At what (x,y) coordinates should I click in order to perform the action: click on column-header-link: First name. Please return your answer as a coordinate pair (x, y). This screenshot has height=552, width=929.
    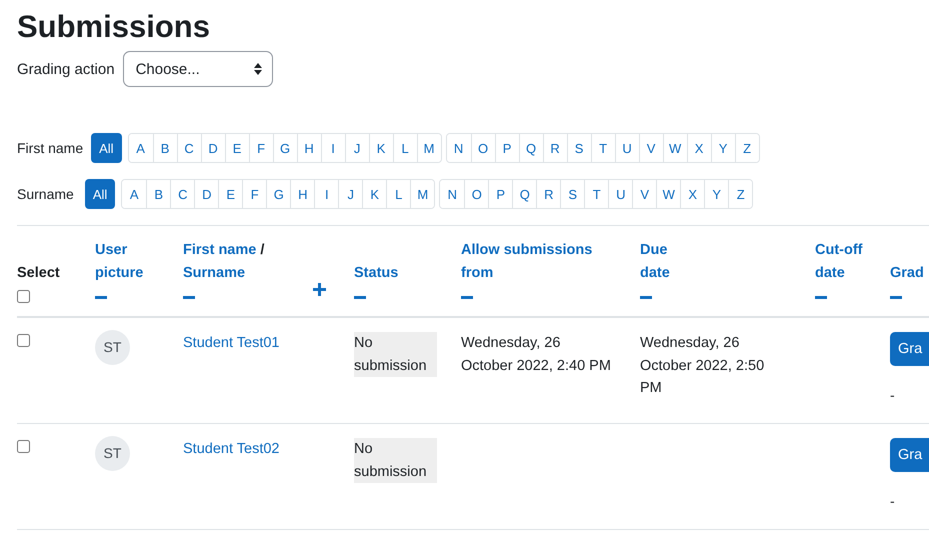
    Looking at the image, I should click on (219, 250).